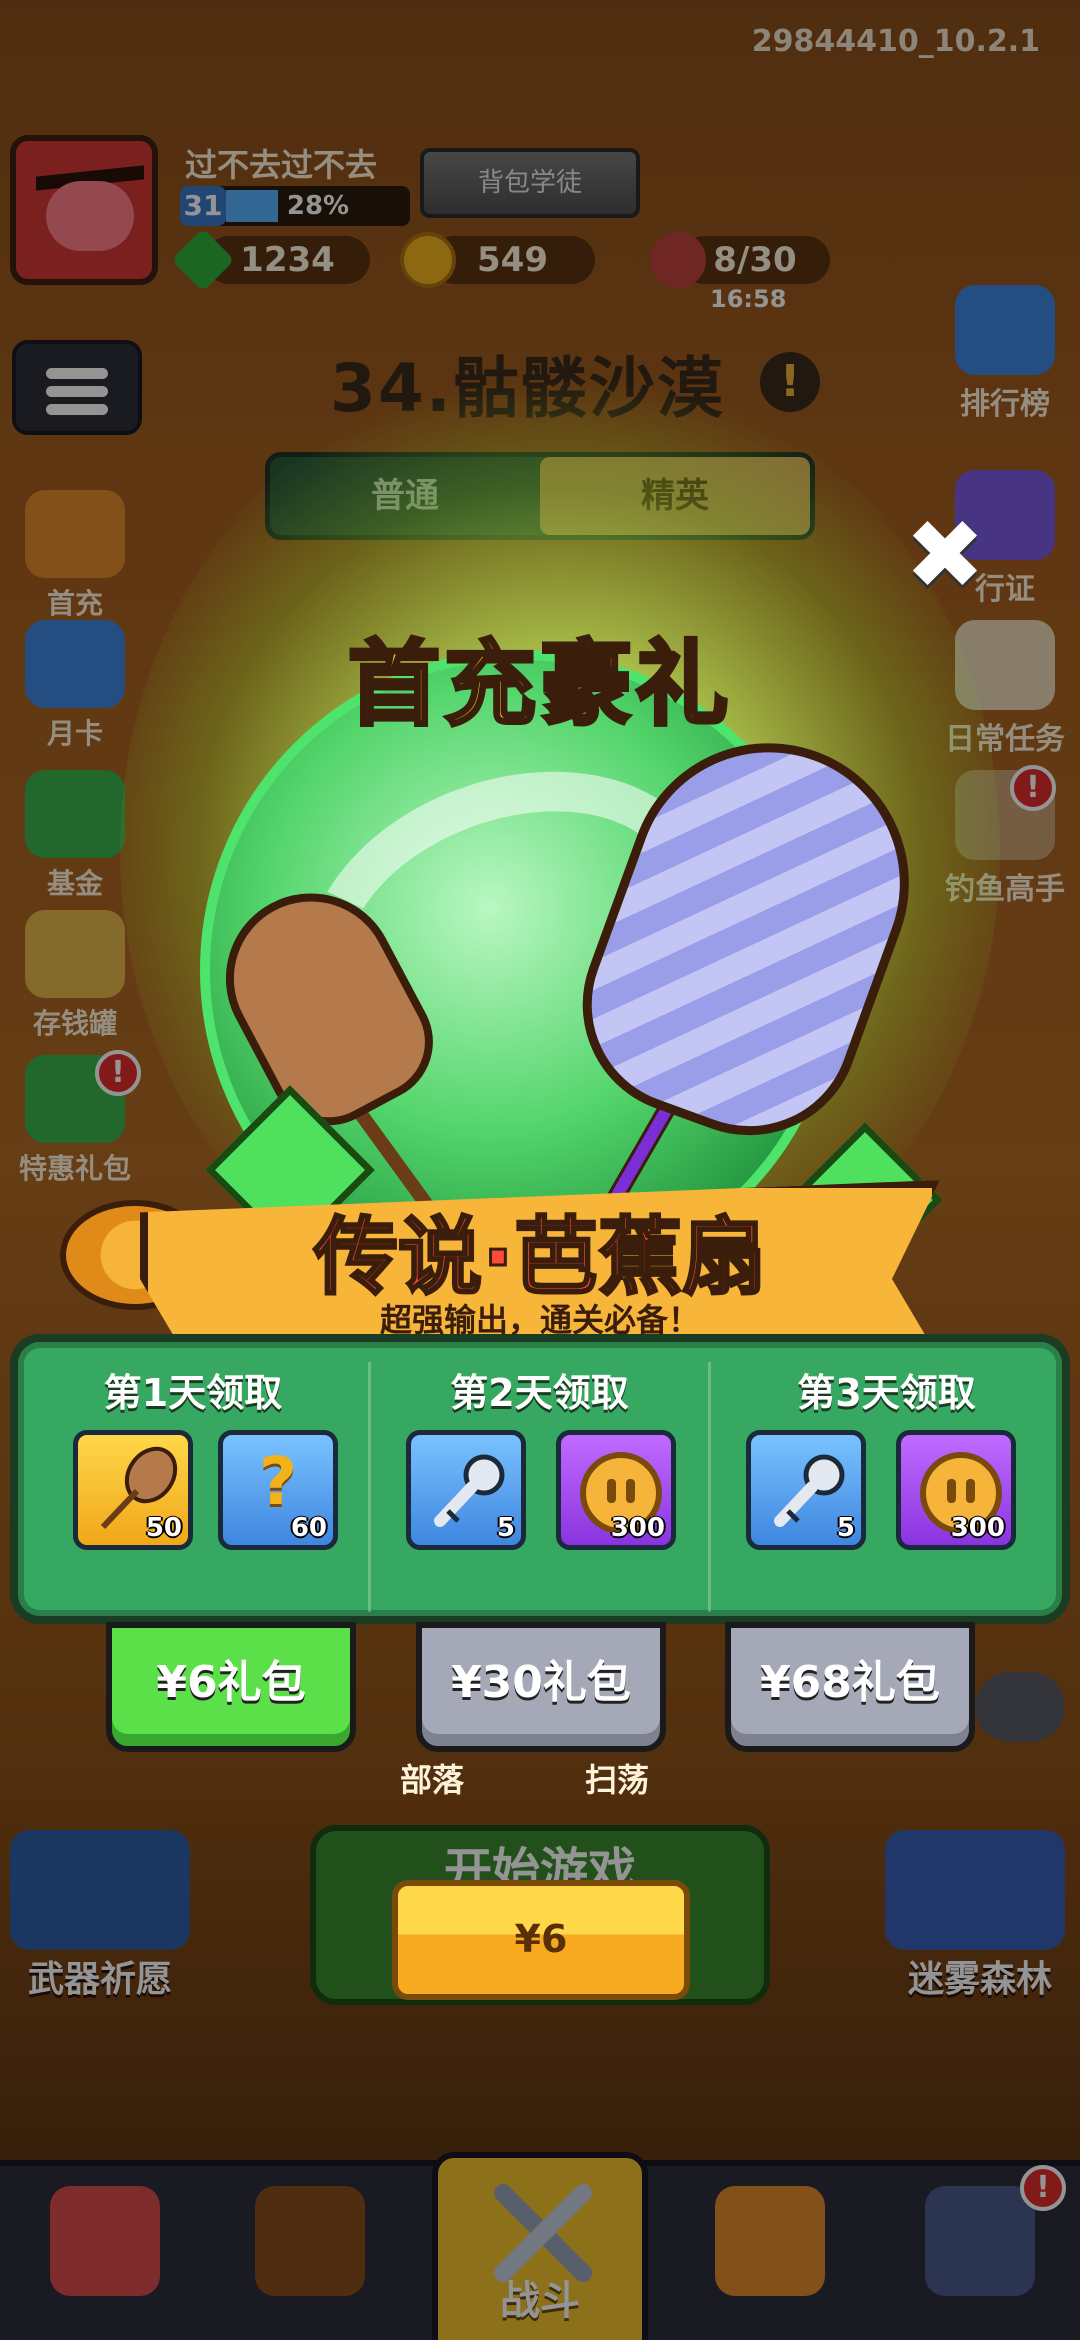 This screenshot has width=1080, height=2340. I want to click on day-title: 第1天领取, so click(193, 1393).